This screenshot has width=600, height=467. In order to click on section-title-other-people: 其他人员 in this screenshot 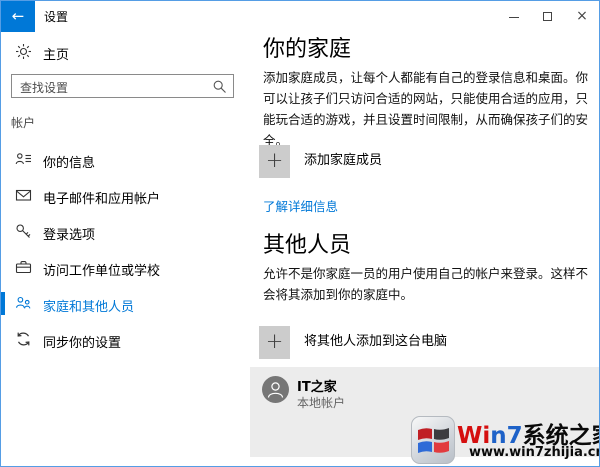, I will do `click(307, 245)`.